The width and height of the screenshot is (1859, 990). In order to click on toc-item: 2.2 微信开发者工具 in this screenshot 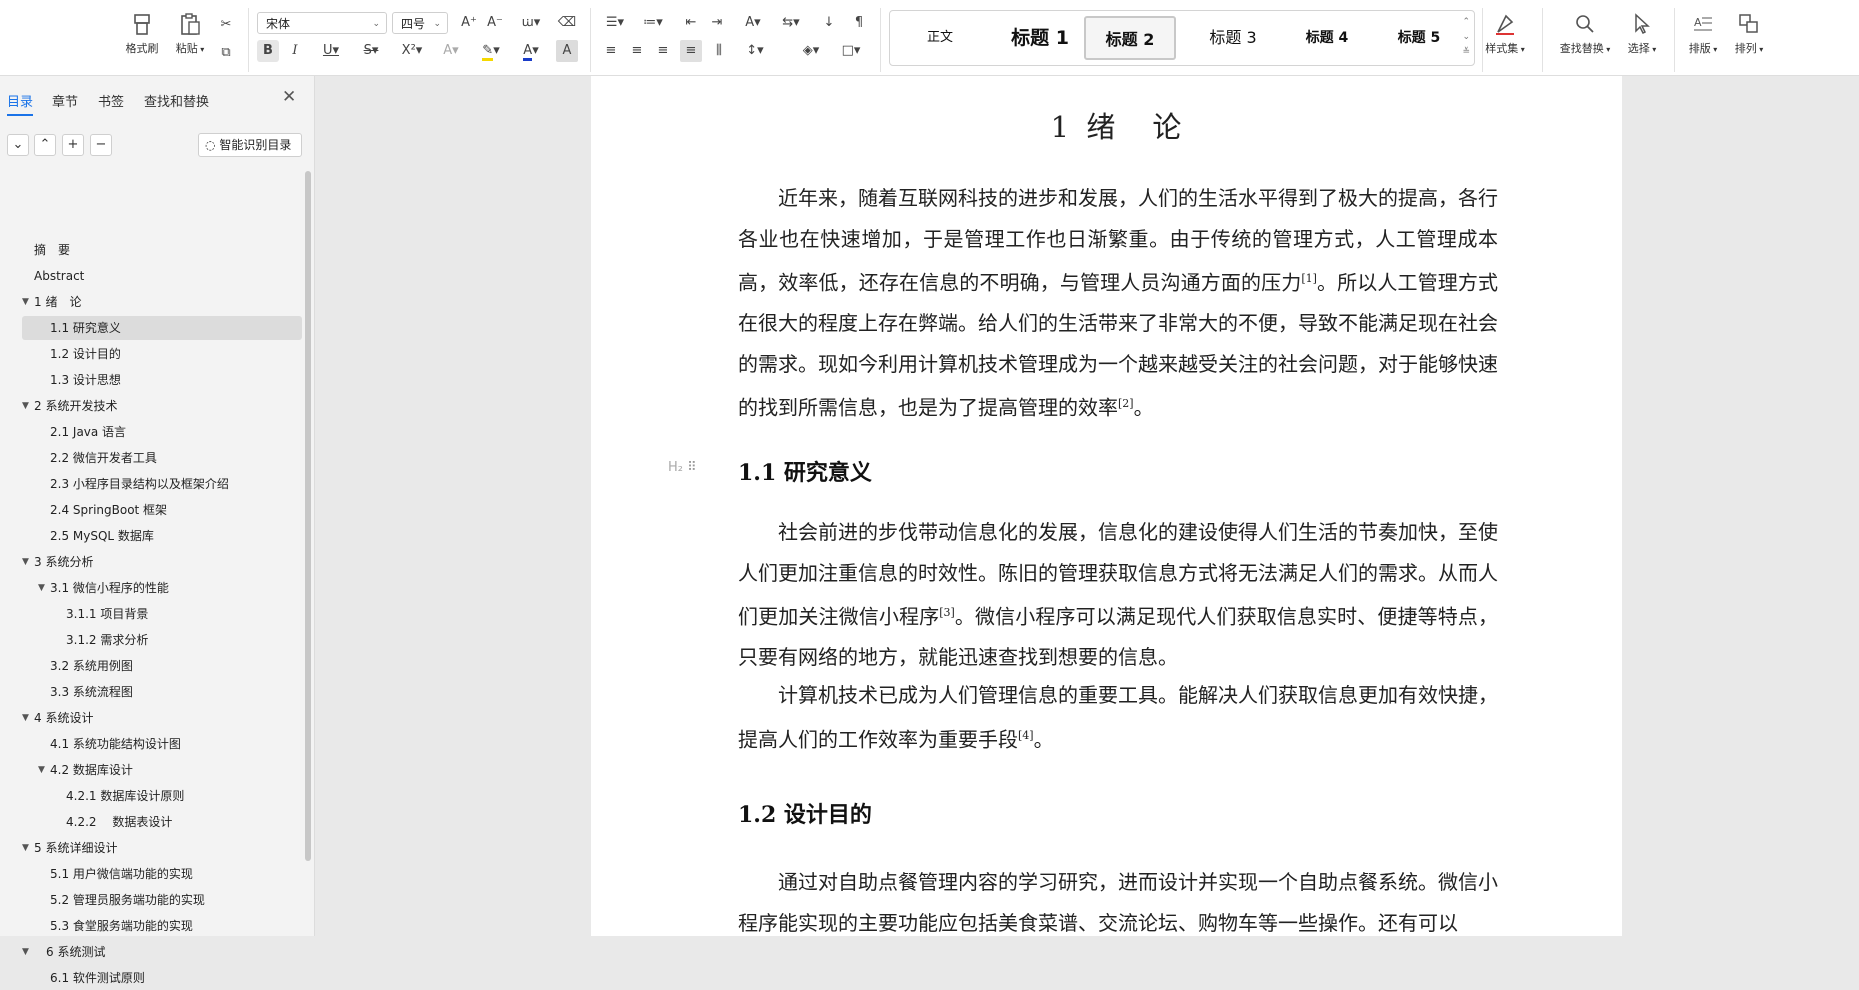, I will do `click(162, 458)`.